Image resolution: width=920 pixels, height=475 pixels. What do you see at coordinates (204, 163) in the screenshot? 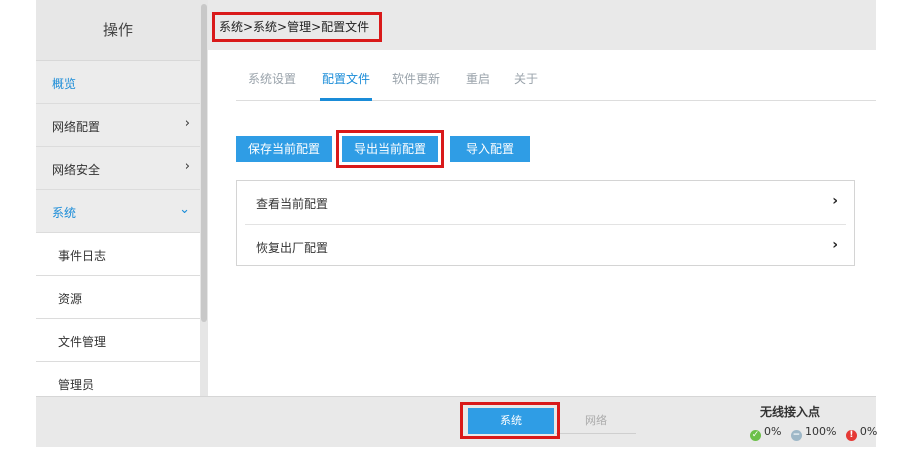
I see `sidebar-scrollbar-thumb` at bounding box center [204, 163].